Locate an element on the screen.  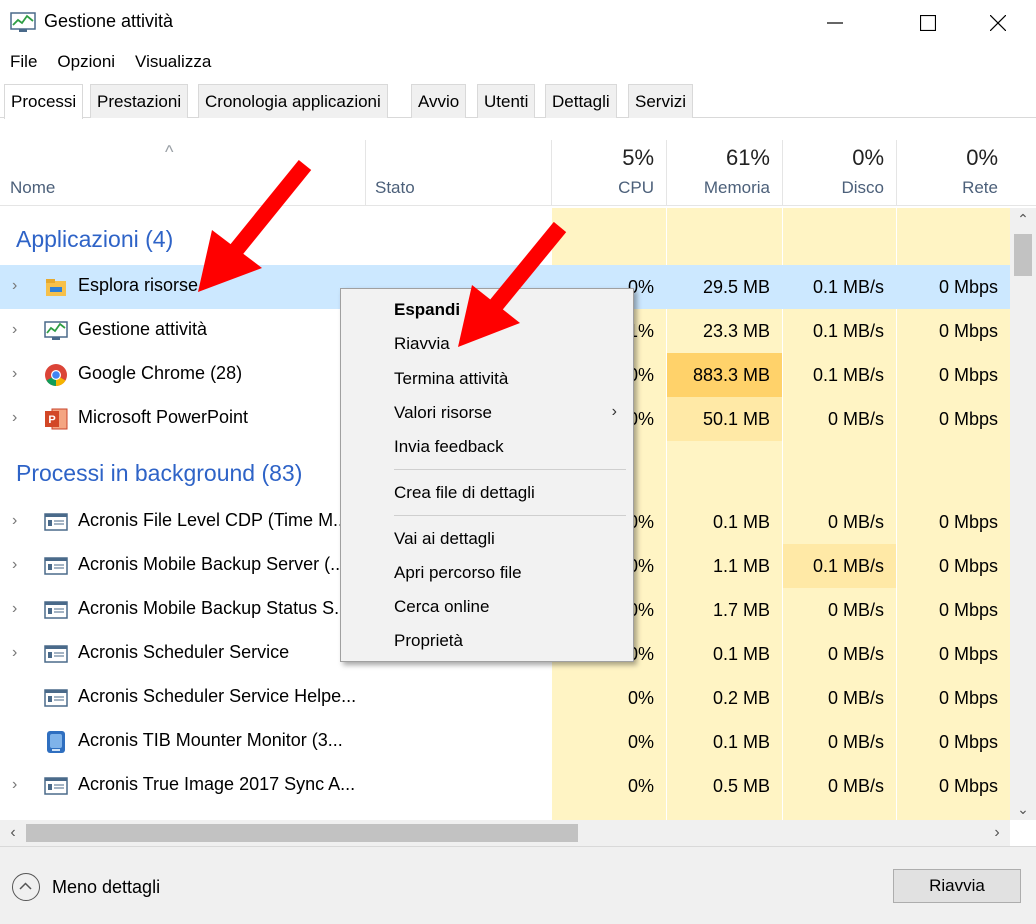
menu-item-create-dump: Crea file di dettagli is located at coordinates (464, 493).